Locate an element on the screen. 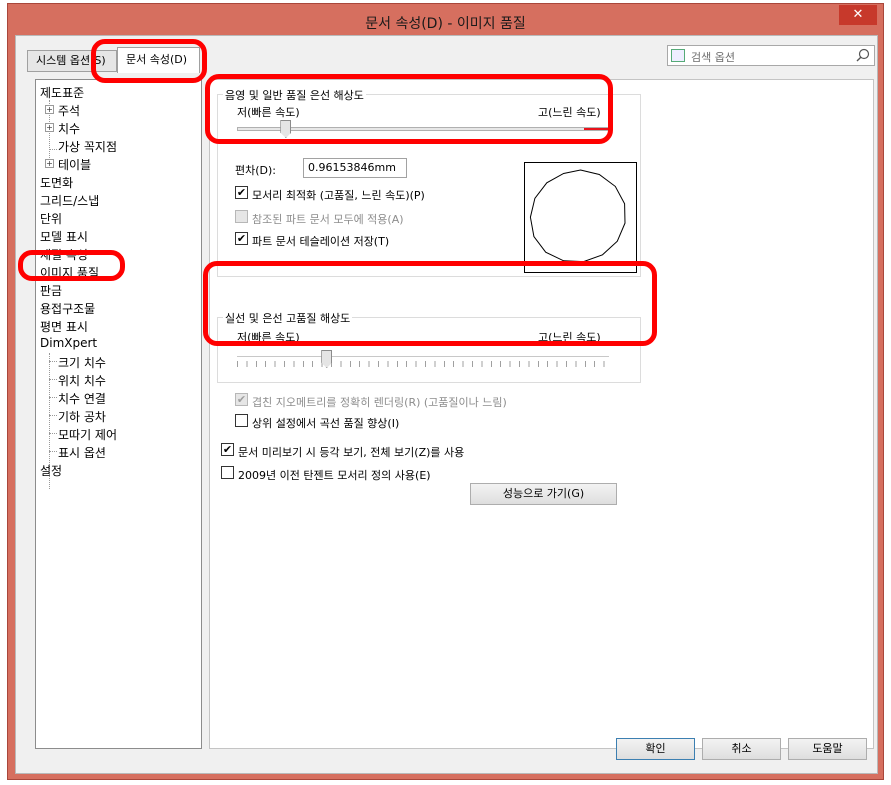 This screenshot has width=891, height=785. improve-curve-quality-checkbox is located at coordinates (241, 420).